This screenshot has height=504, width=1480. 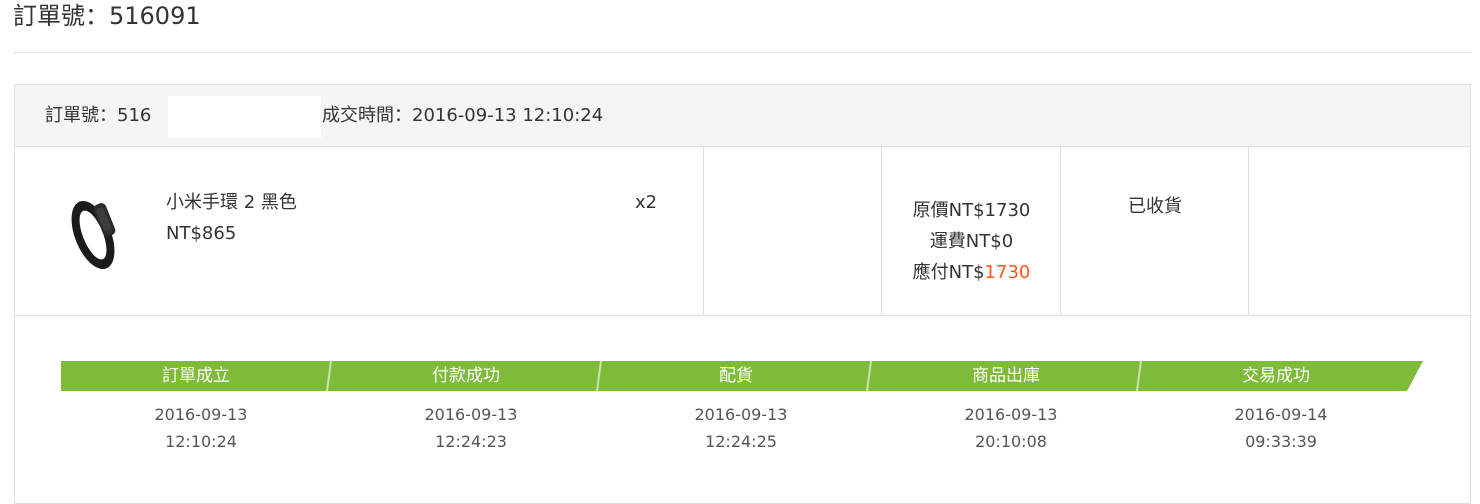 What do you see at coordinates (646, 202) in the screenshot?
I see `product-quantity: x2` at bounding box center [646, 202].